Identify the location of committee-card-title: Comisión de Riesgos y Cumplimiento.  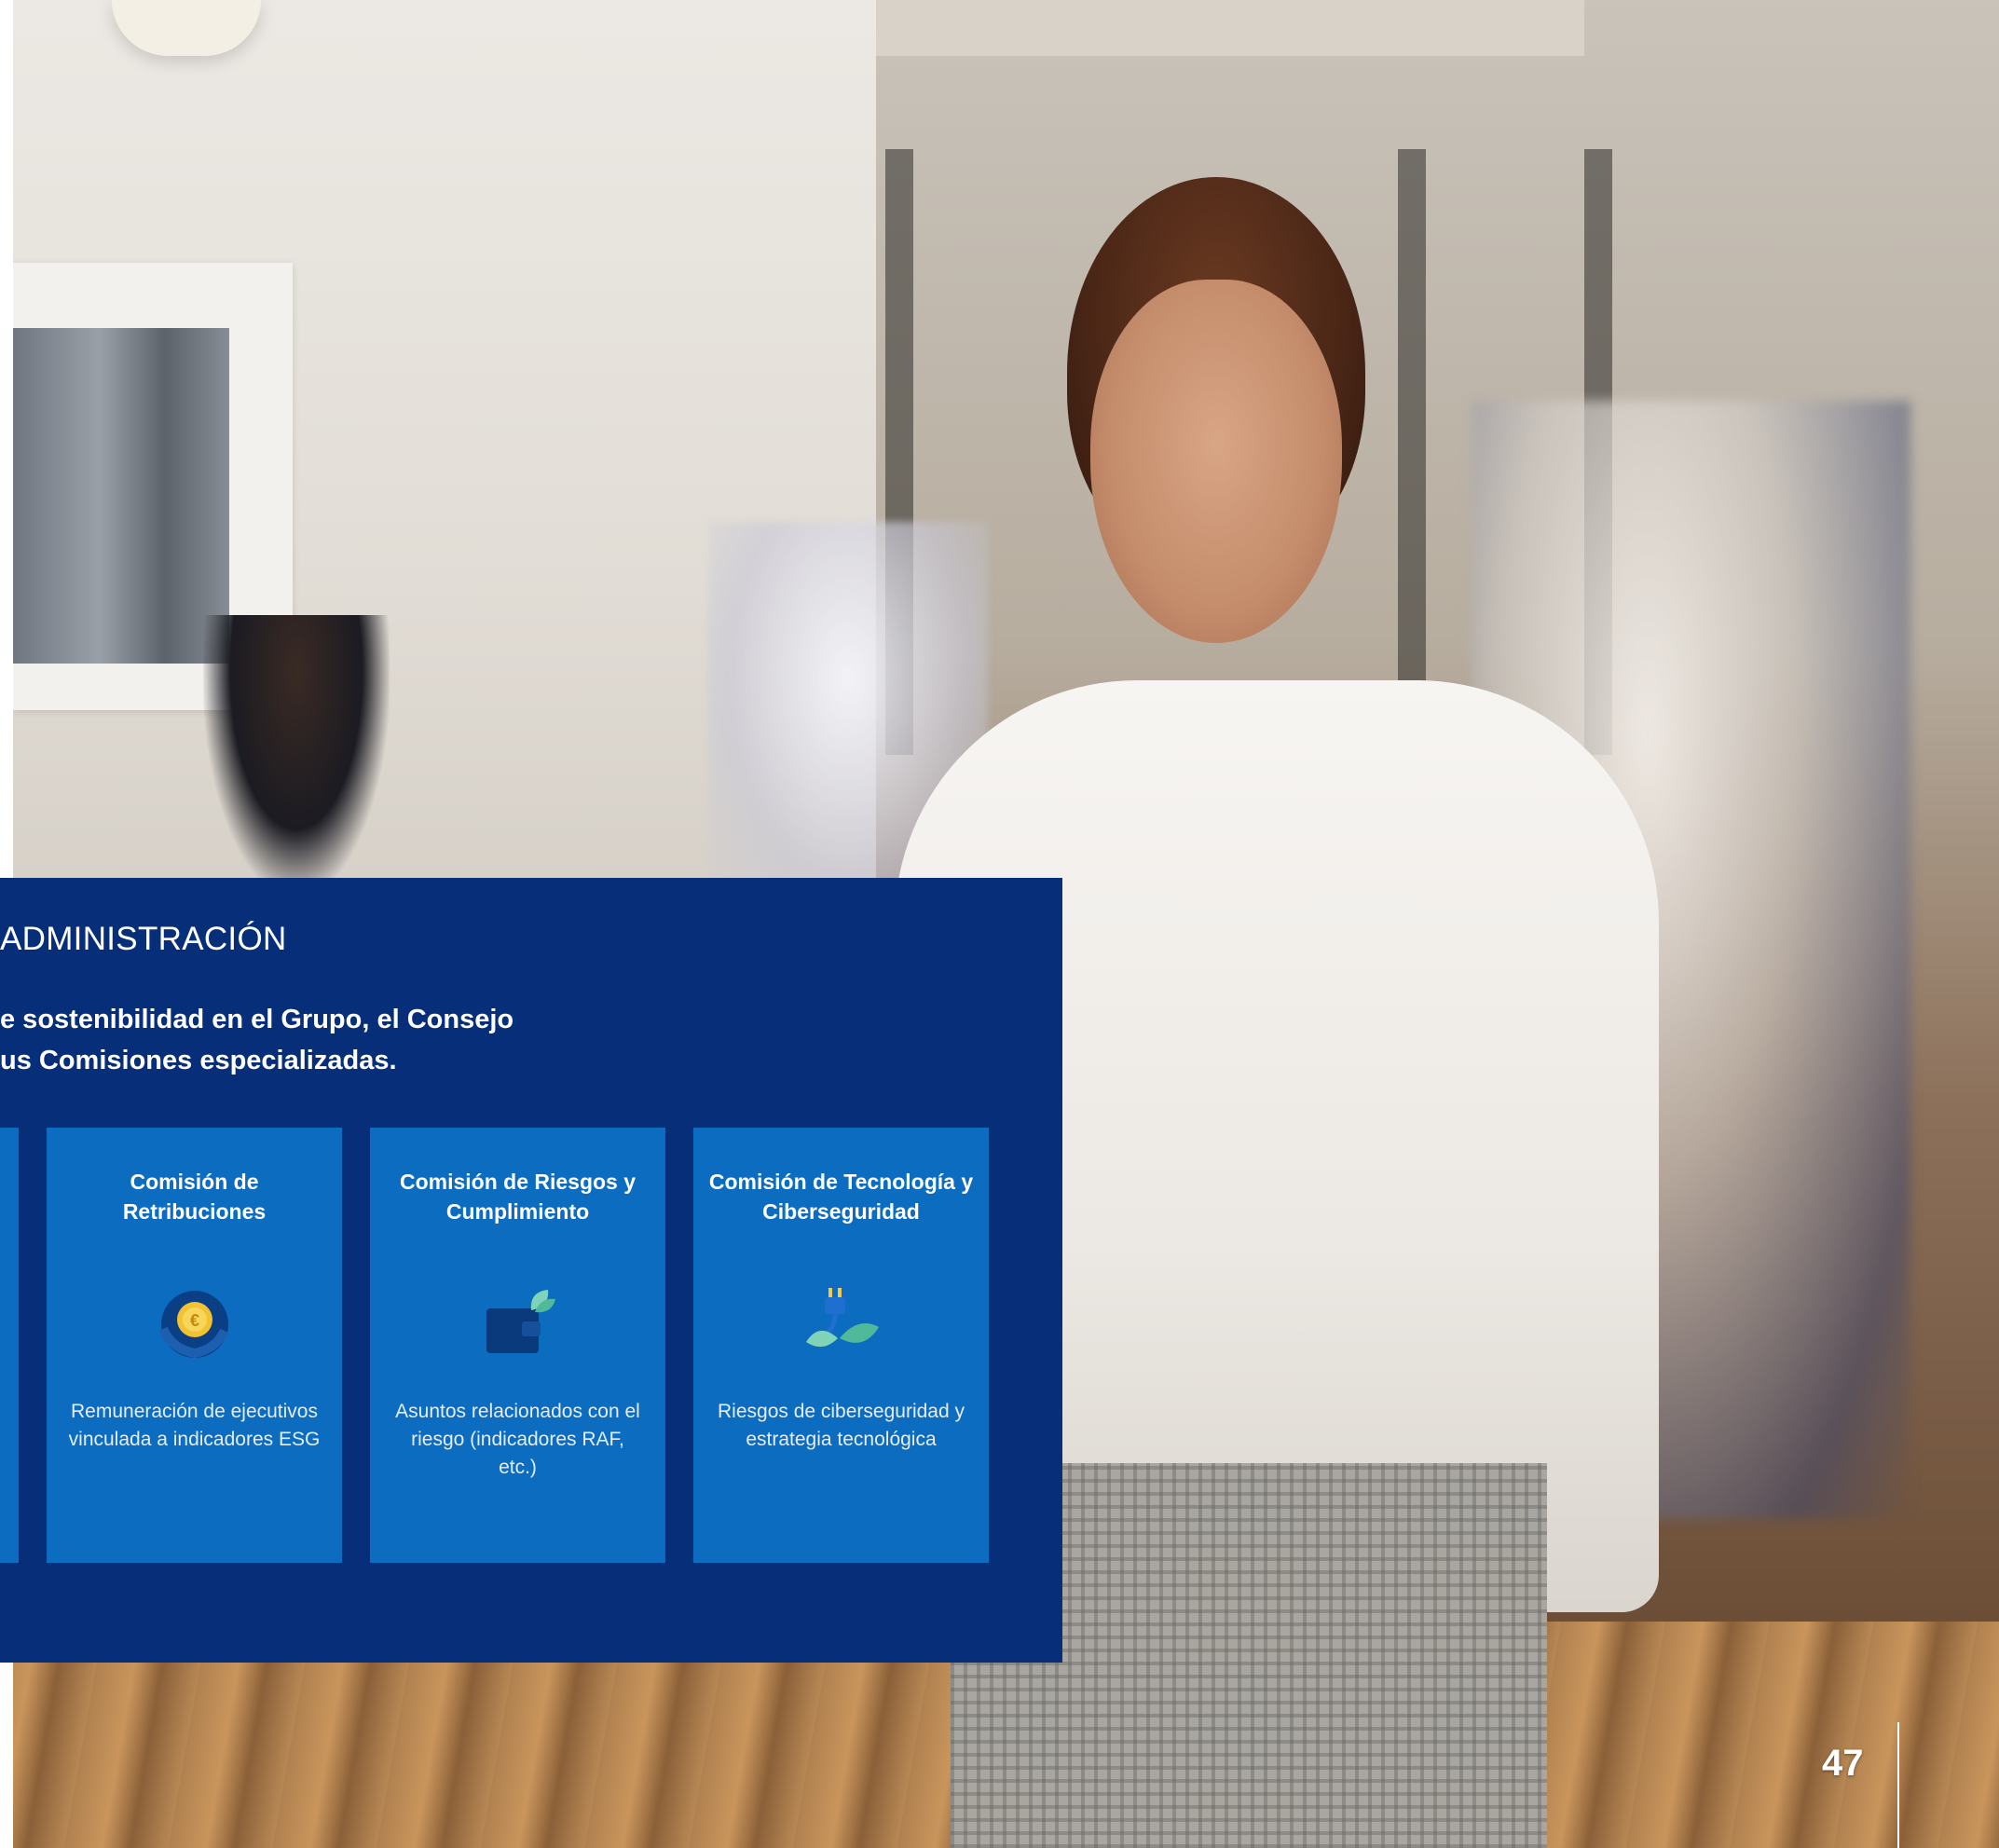
(518, 1197).